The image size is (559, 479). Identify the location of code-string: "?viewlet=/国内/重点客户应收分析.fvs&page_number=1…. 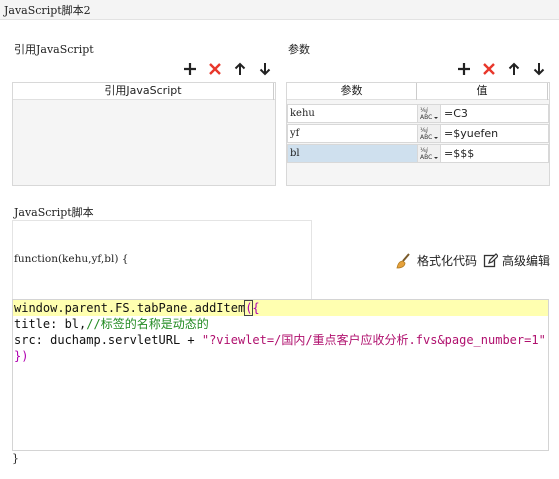
(373, 340).